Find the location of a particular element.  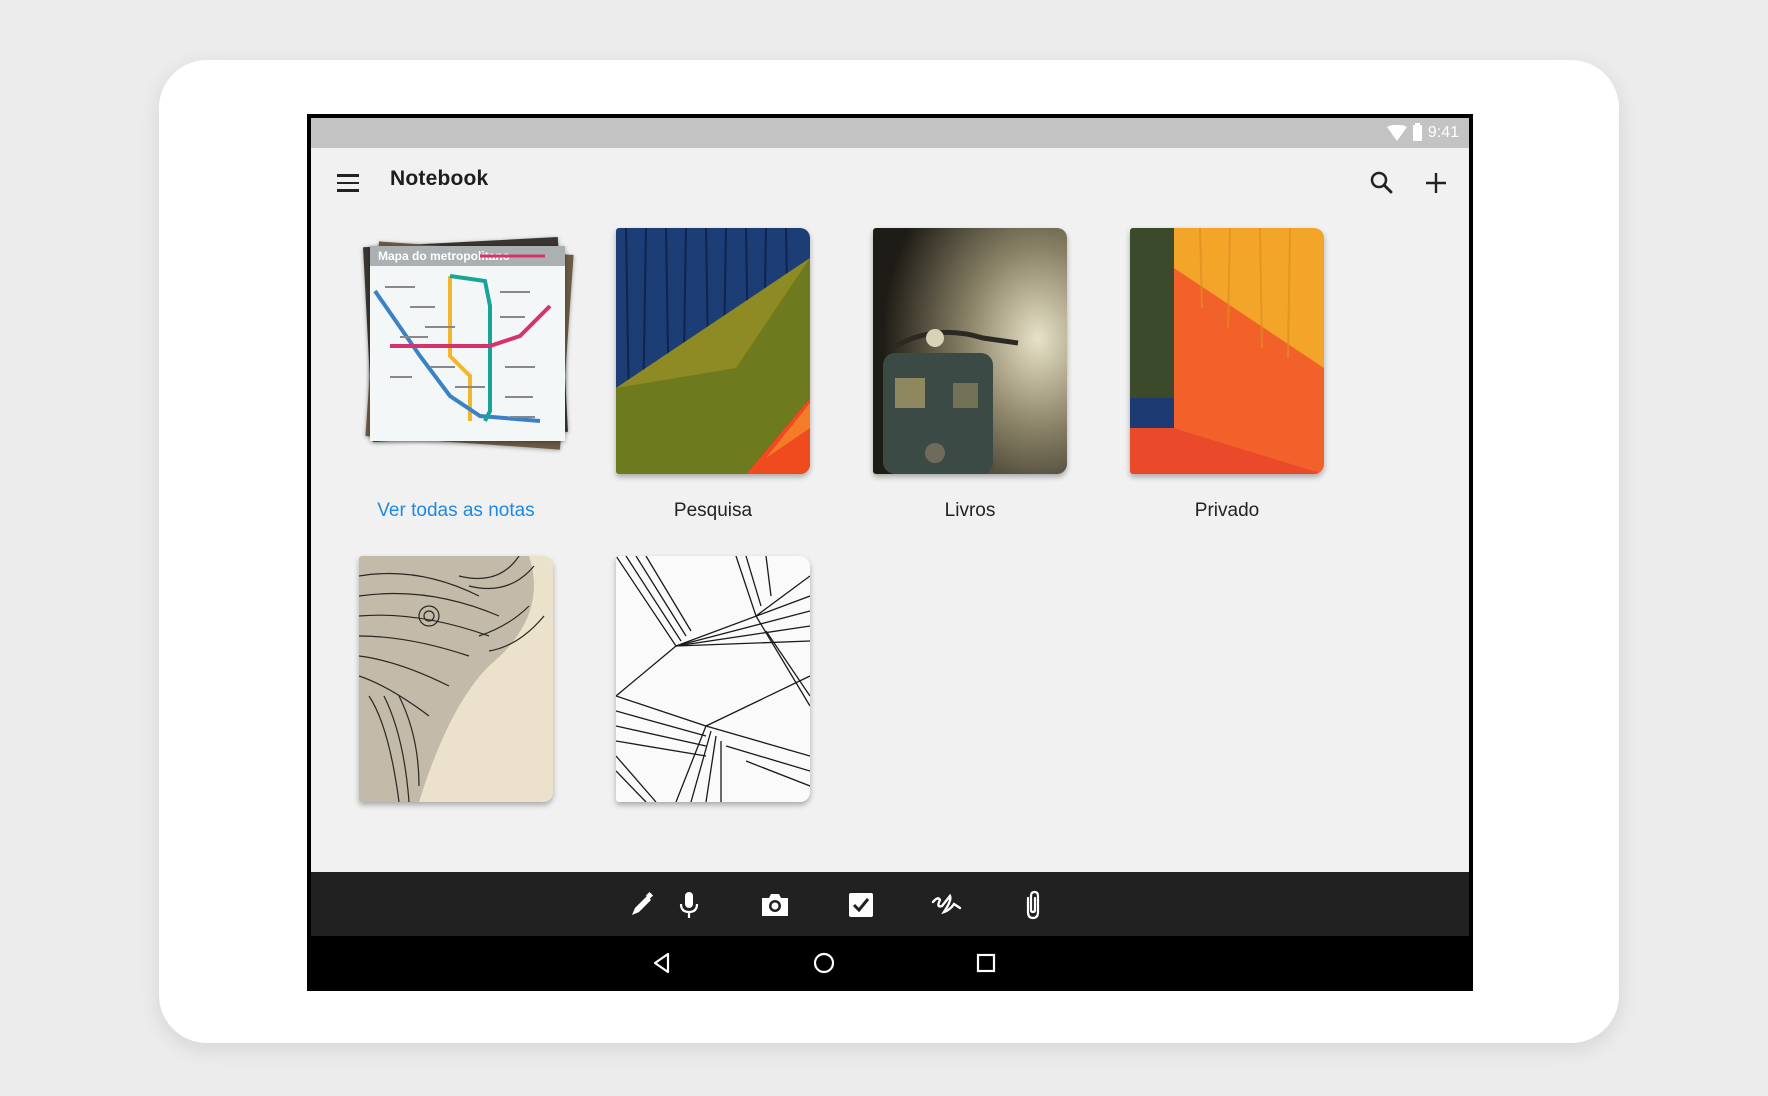

cover-pesquisa is located at coordinates (713, 351).